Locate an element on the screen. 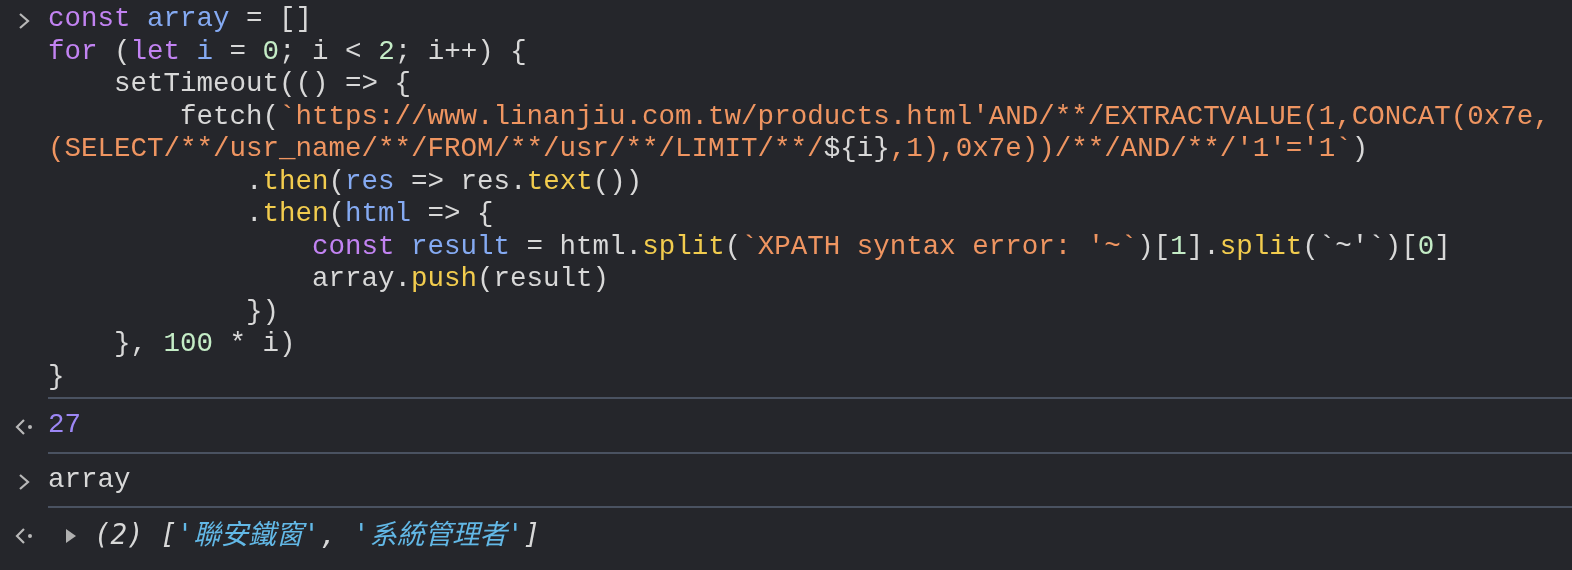 The height and width of the screenshot is (570, 1572). code-line: }) is located at coordinates (262, 311).